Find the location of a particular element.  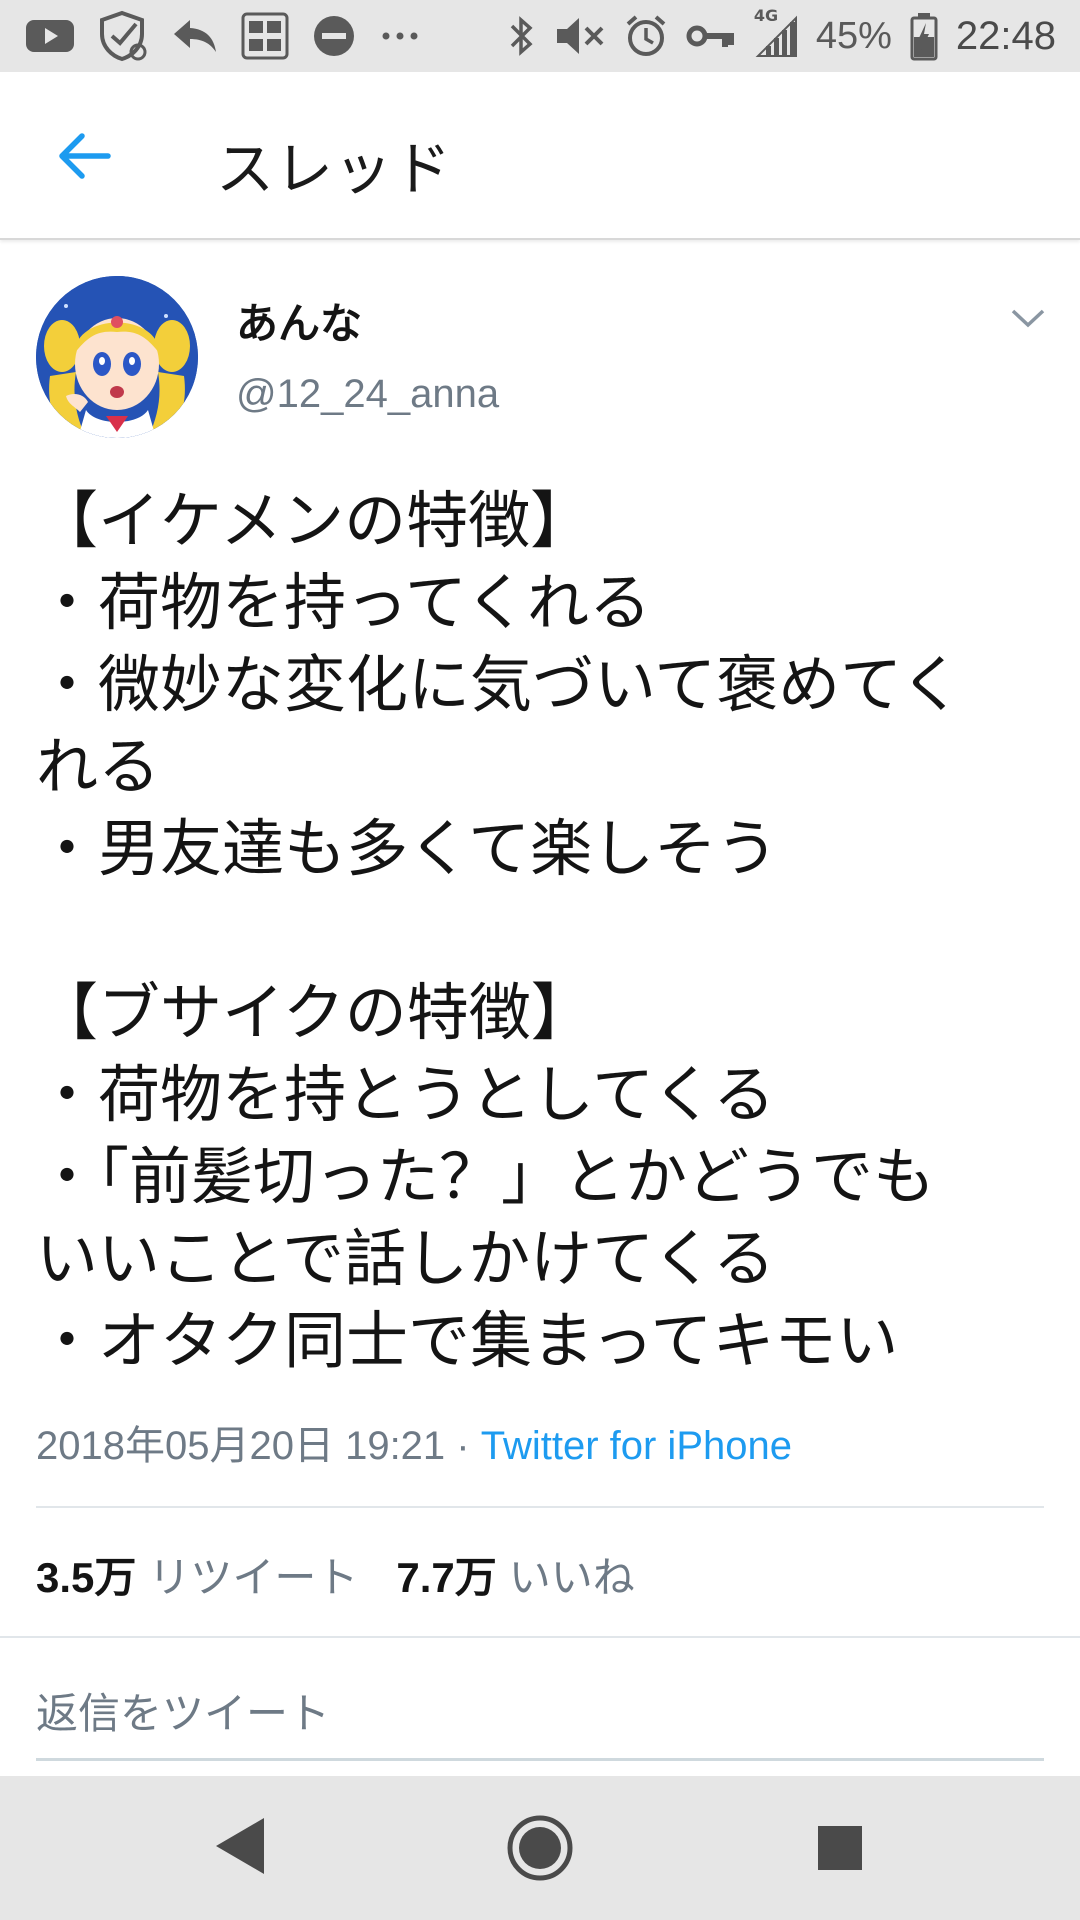

reply-input: 返信をツイート is located at coordinates (183, 1710).